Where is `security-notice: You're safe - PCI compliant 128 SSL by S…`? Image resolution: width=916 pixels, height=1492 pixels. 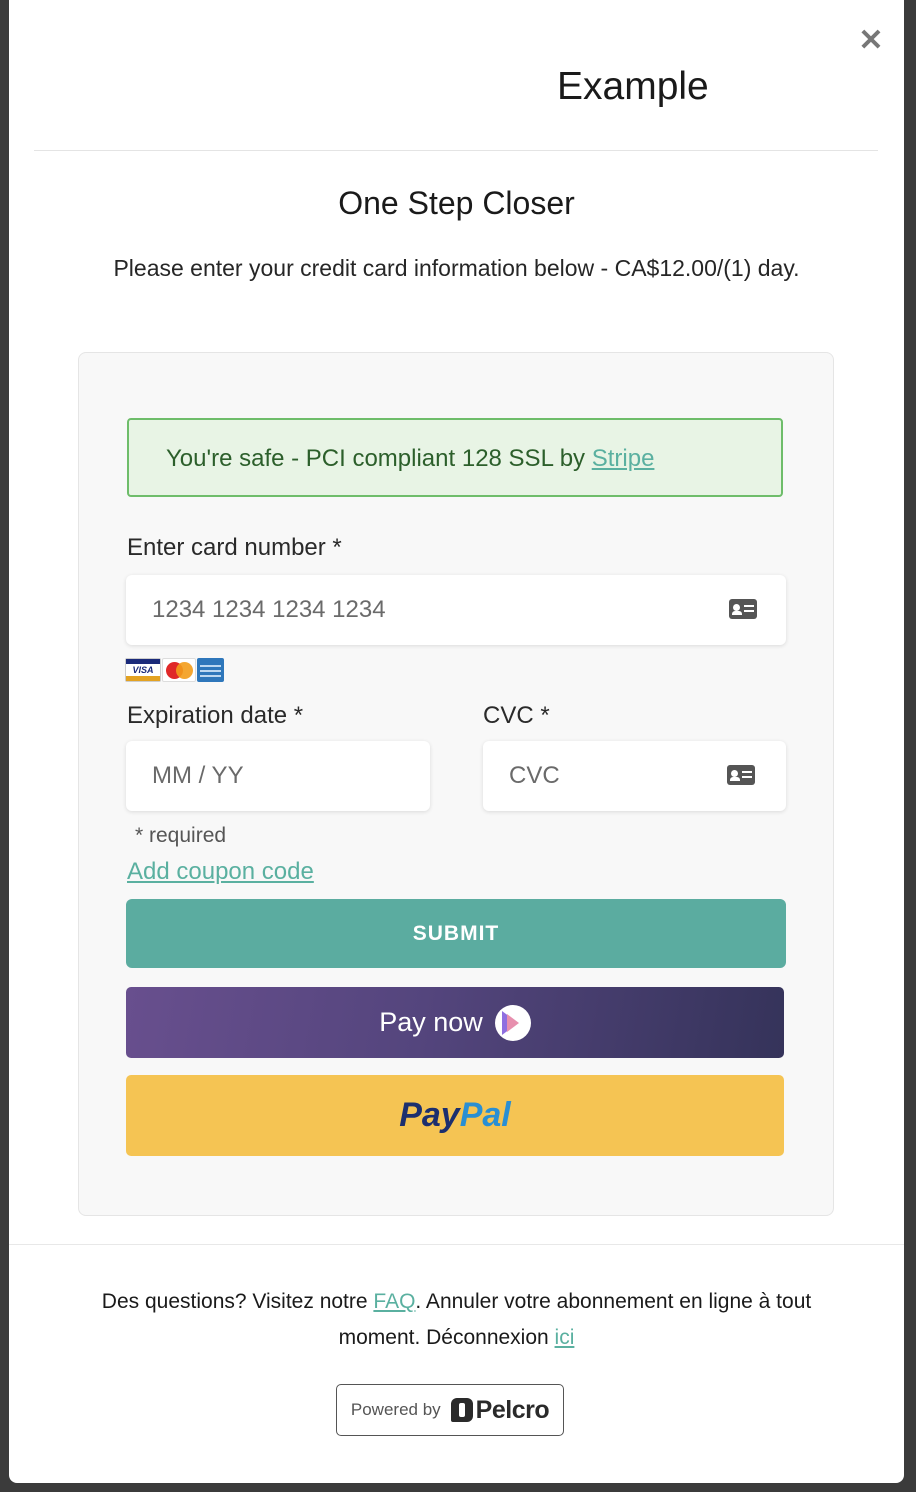 security-notice: You're safe - PCI compliant 128 SSL by S… is located at coordinates (455, 457).